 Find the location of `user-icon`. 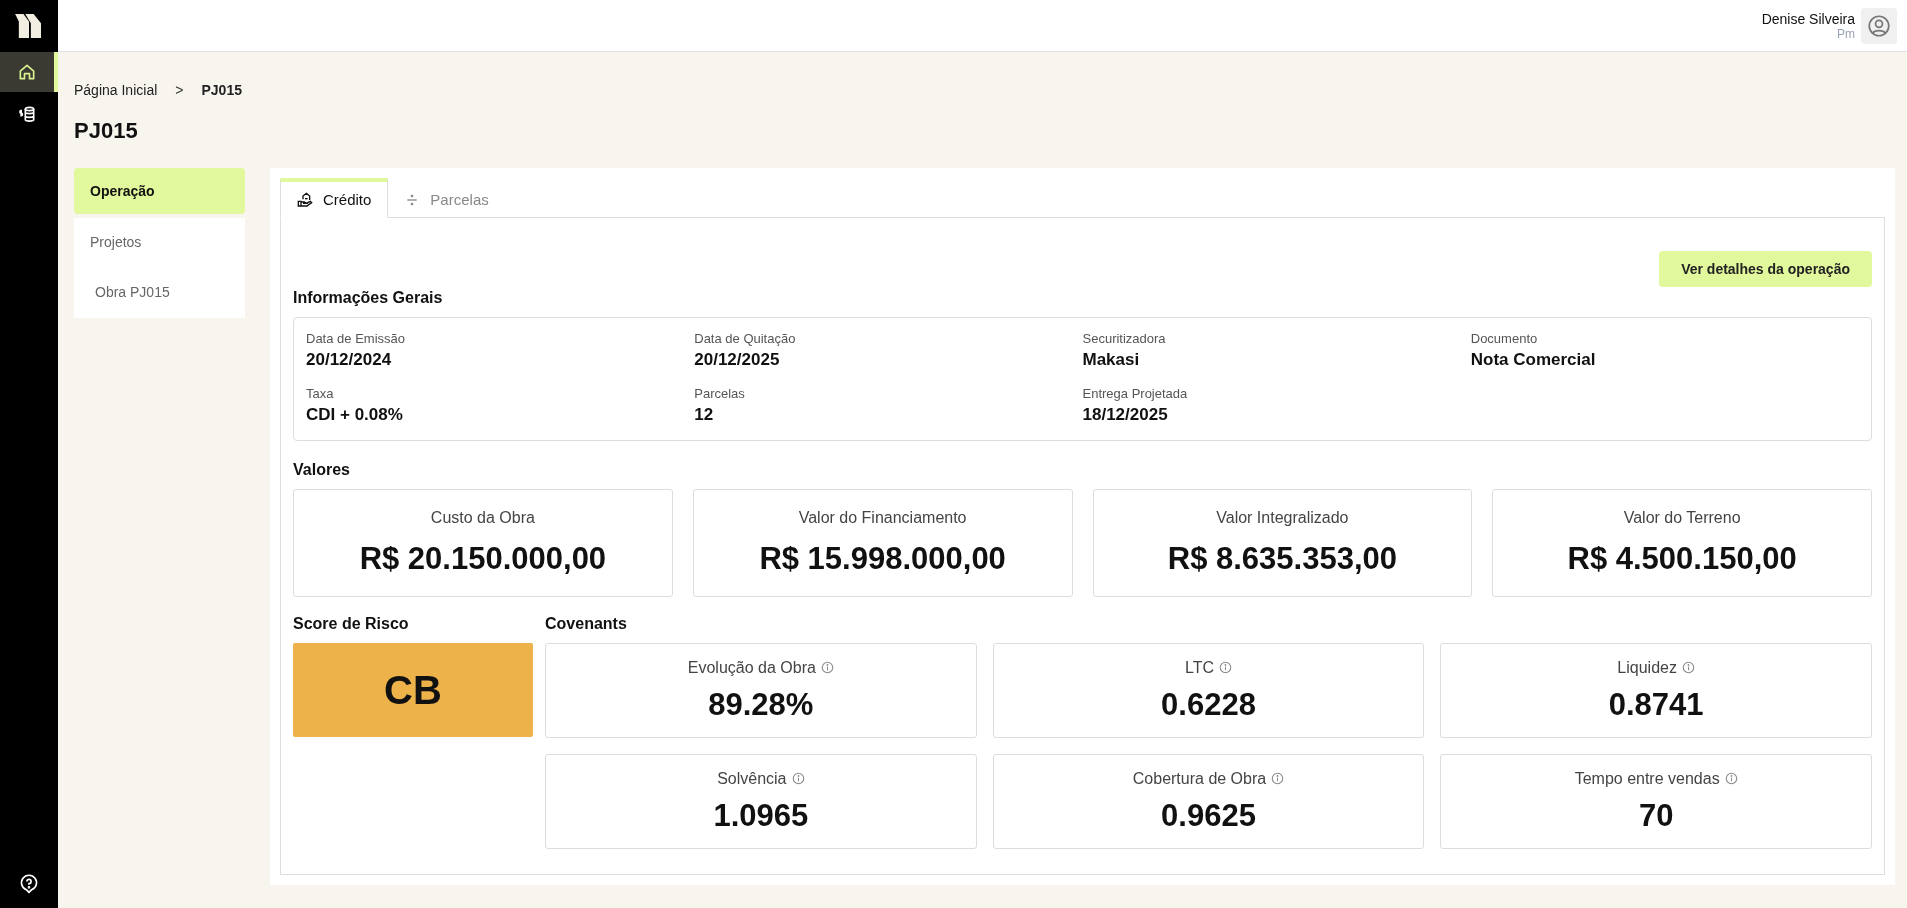

user-icon is located at coordinates (1879, 25).